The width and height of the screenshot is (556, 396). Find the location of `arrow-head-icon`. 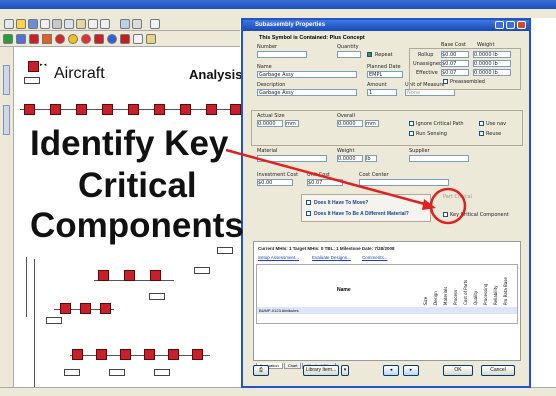

arrow-head-icon is located at coordinates (429, 204).